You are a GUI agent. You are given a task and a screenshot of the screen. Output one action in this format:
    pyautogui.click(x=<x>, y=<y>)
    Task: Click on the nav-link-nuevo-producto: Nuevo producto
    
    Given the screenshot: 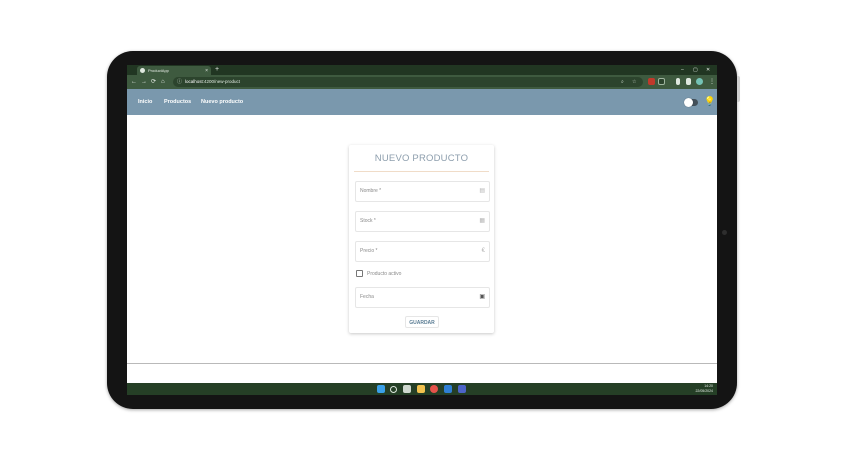 What is the action you would take?
    pyautogui.click(x=222, y=102)
    